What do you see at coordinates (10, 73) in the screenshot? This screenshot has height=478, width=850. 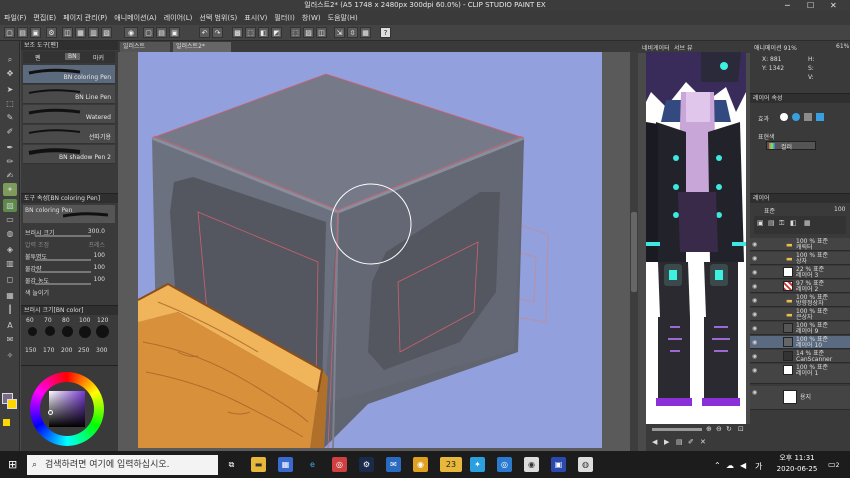 I see `move-tool-icon: ✥` at bounding box center [10, 73].